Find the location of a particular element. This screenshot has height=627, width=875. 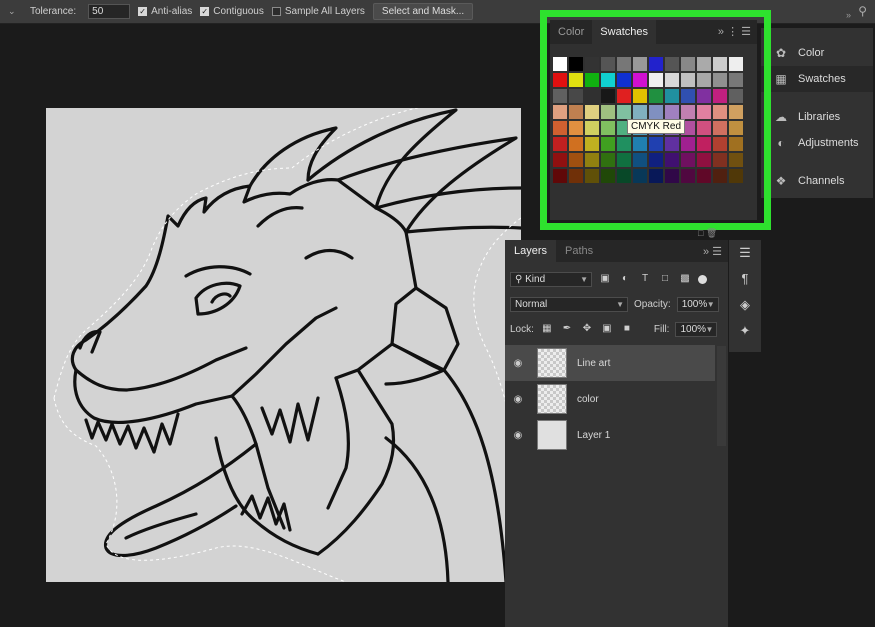

tolerance-input: 50 is located at coordinates (109, 11).